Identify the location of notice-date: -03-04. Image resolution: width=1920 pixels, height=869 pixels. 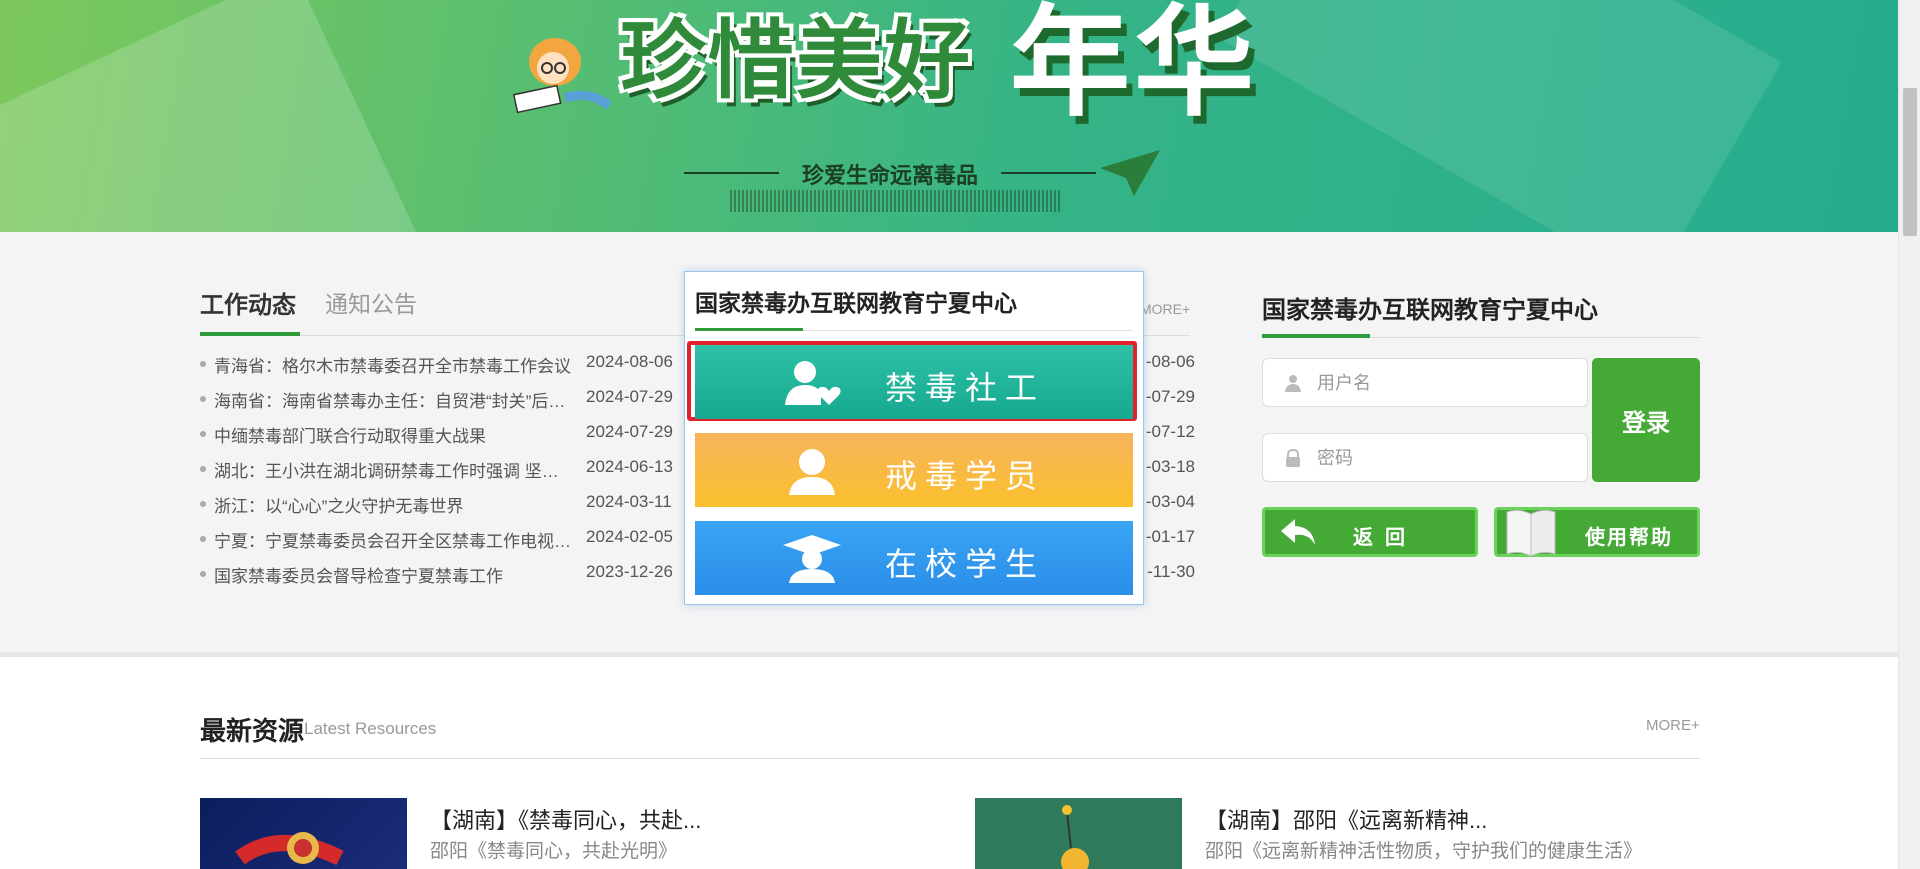
(1170, 501).